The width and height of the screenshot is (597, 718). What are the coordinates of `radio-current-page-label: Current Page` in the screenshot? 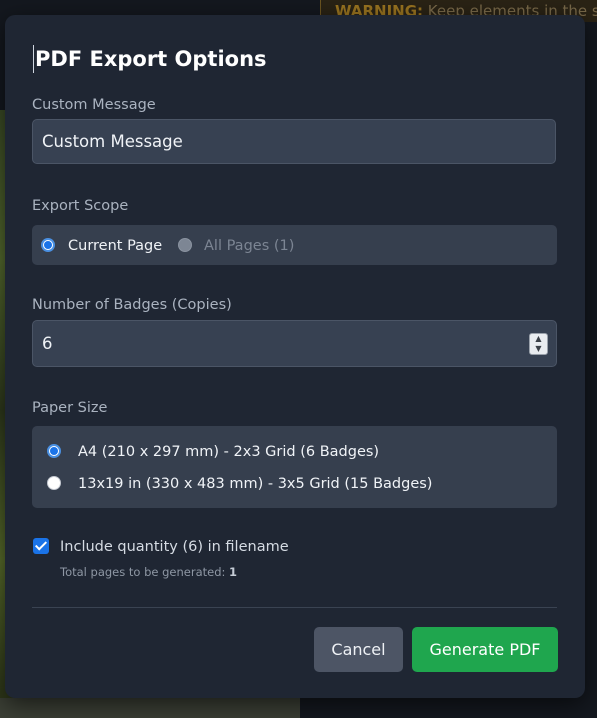 It's located at (115, 246).